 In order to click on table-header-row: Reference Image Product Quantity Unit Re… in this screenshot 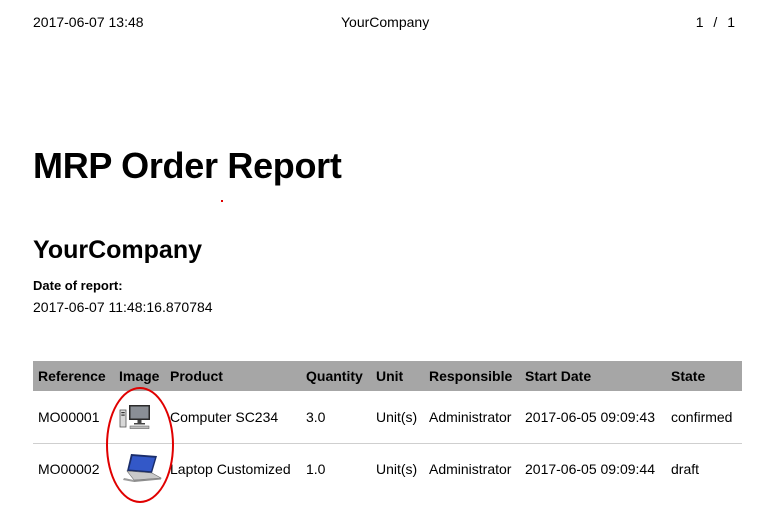, I will do `click(387, 376)`.